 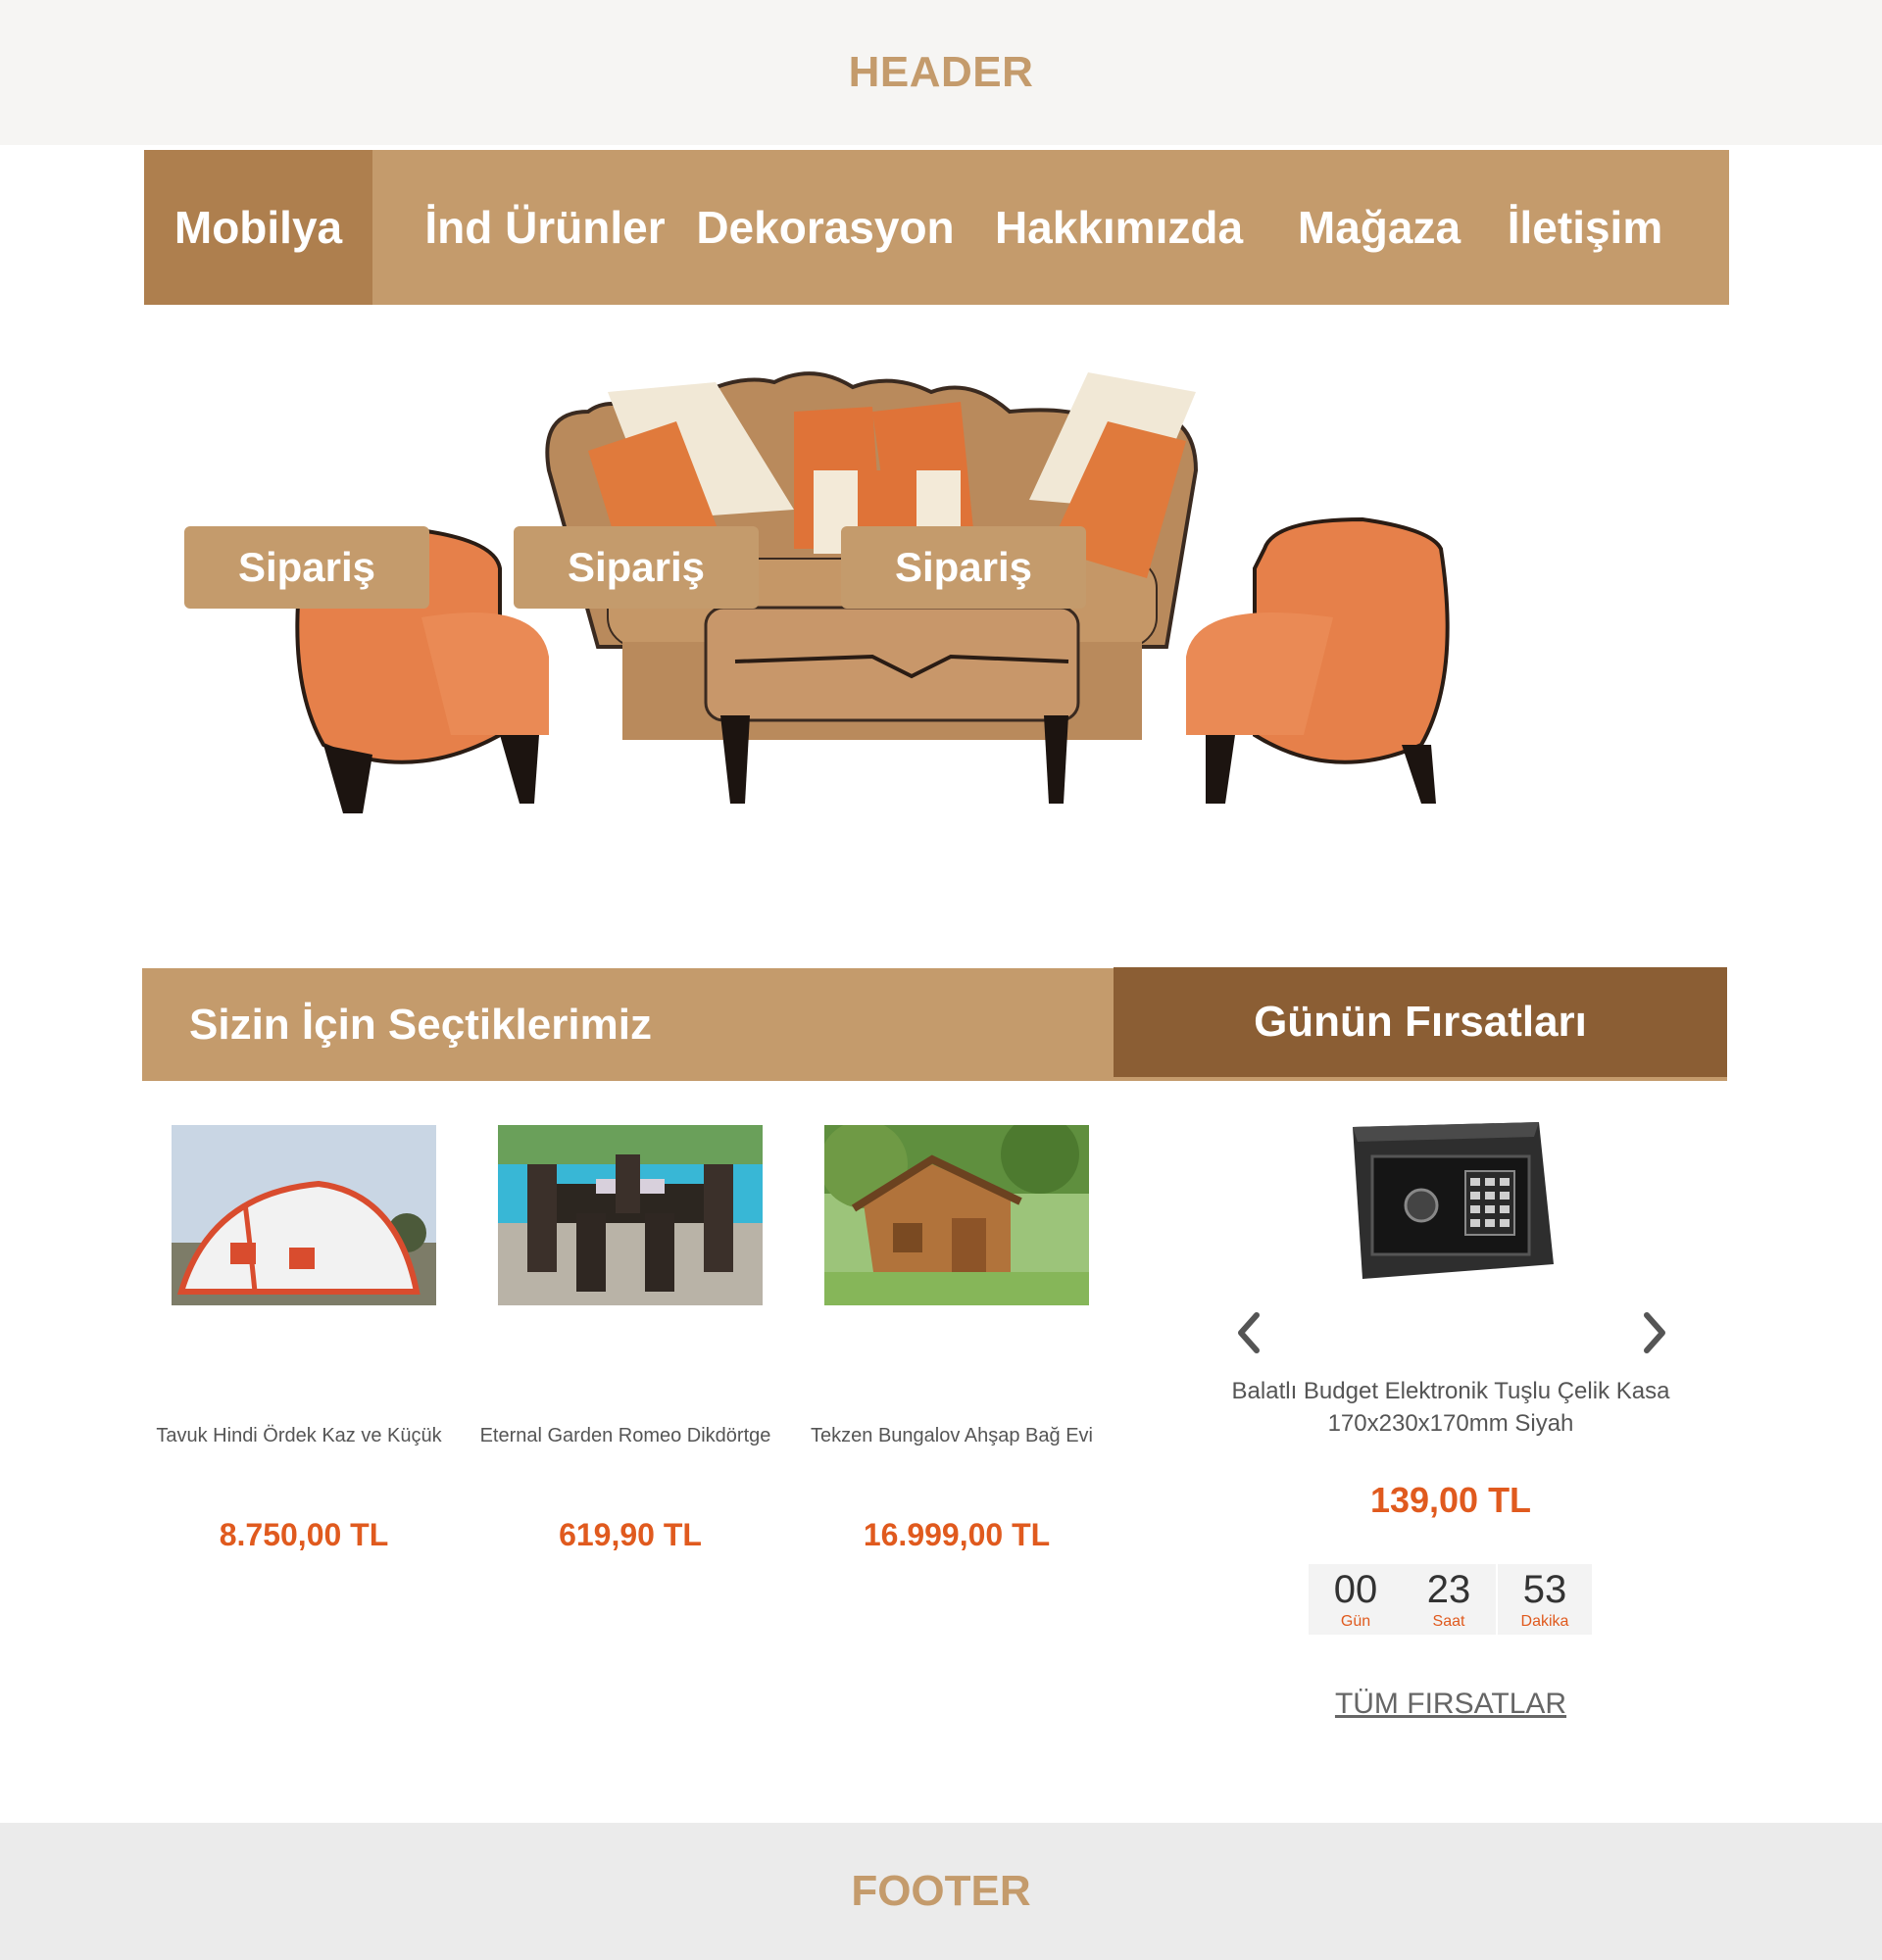 What do you see at coordinates (1451, 1500) in the screenshot?
I see `deal-price: 139,00 TL` at bounding box center [1451, 1500].